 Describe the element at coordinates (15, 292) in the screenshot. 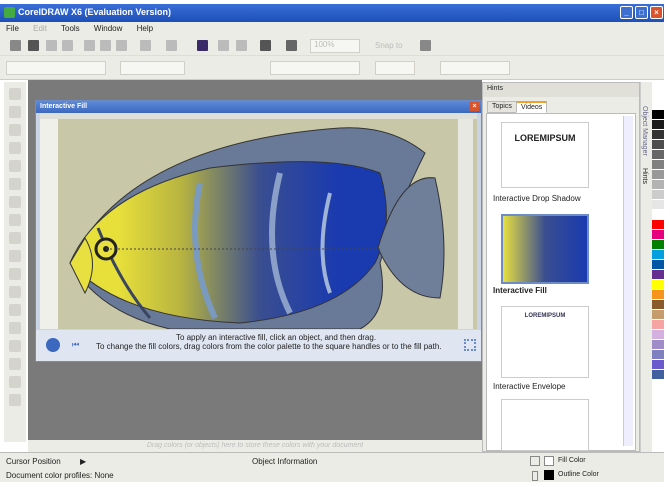

I see `dimension-tool-icon` at that location.